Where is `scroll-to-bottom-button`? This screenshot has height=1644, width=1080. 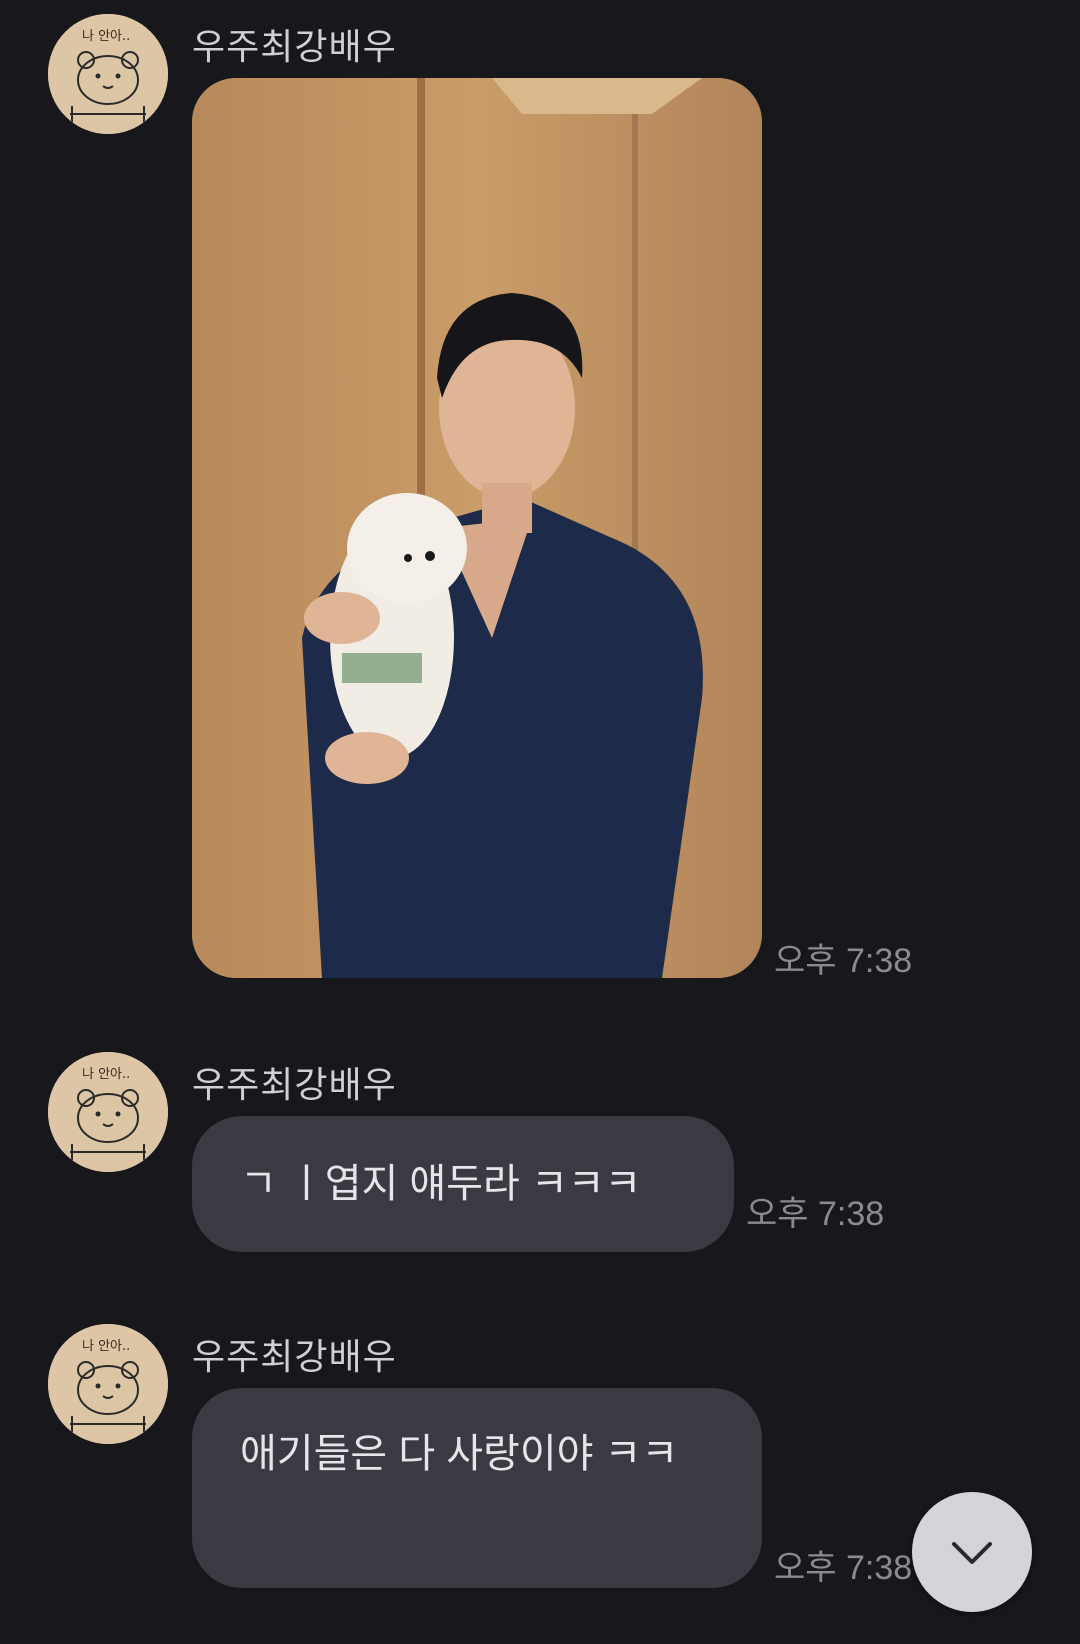 scroll-to-bottom-button is located at coordinates (972, 1552).